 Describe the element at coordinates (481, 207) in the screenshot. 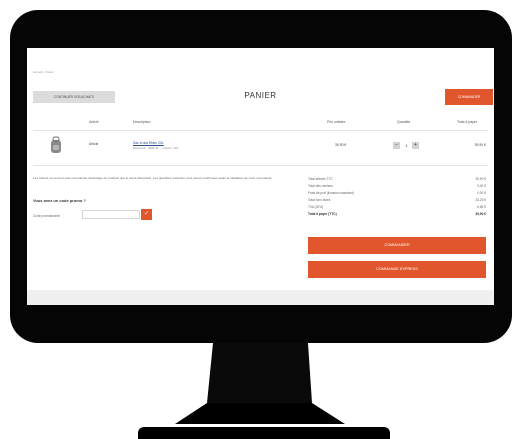

I see `summary-value: 6,65 €` at that location.